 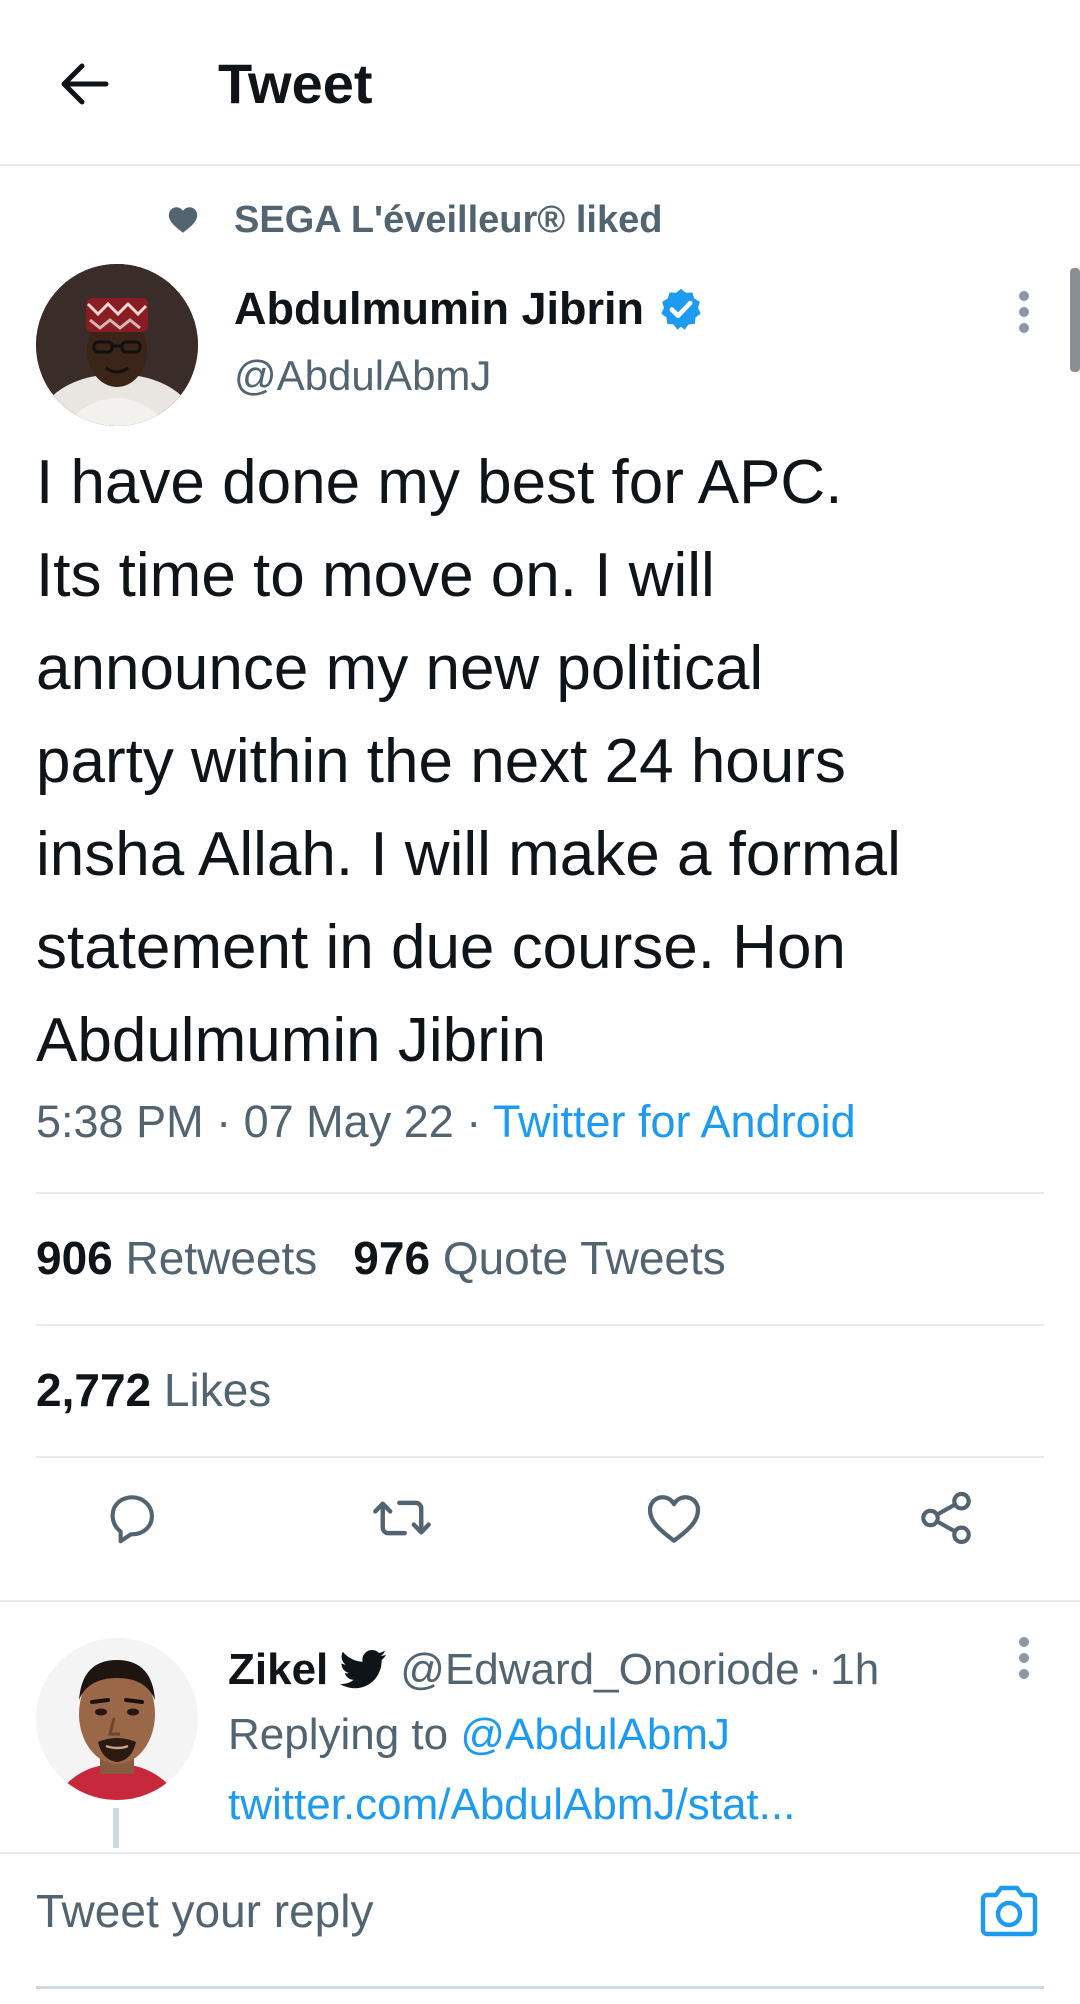 What do you see at coordinates (600, 1669) in the screenshot?
I see `reply-author-handle: @Edward_Onoriode` at bounding box center [600, 1669].